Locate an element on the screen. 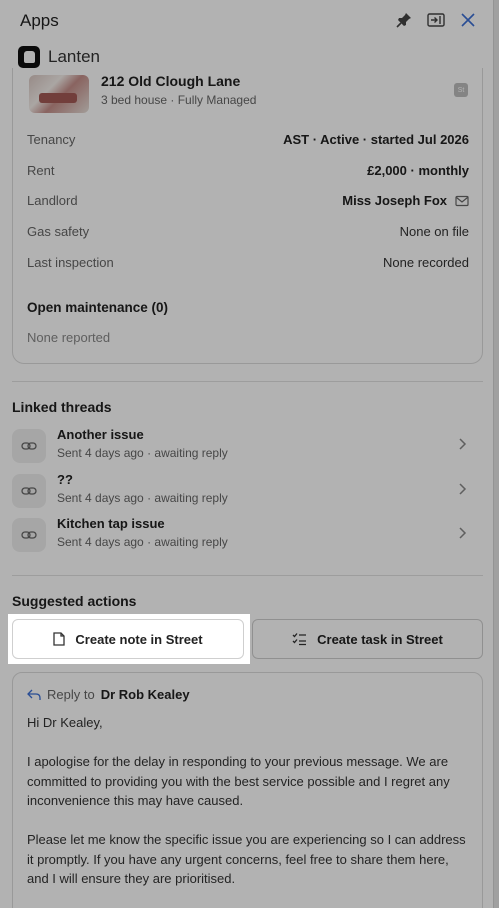 The width and height of the screenshot is (499, 908). property-subtitle: 3 bed house · Fully Managed is located at coordinates (179, 100).